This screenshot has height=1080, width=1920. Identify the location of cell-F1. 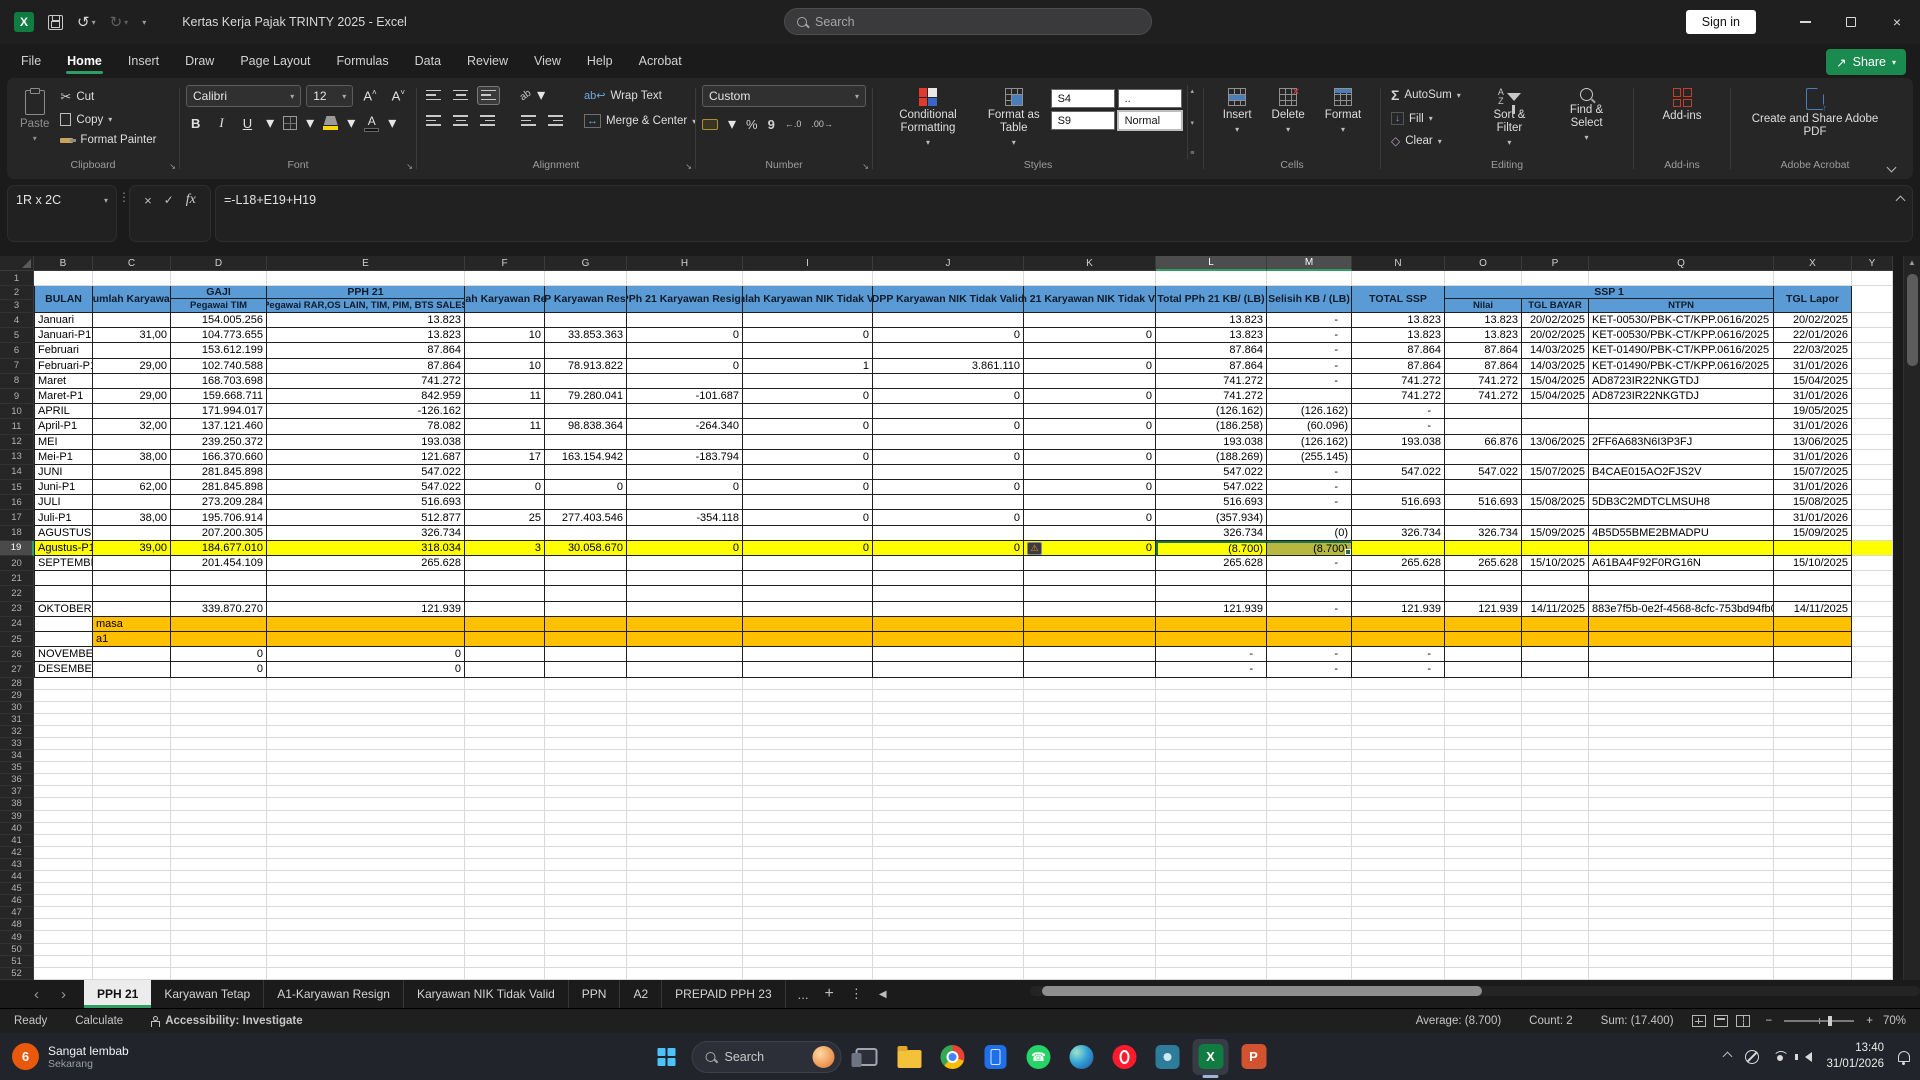
(505, 278).